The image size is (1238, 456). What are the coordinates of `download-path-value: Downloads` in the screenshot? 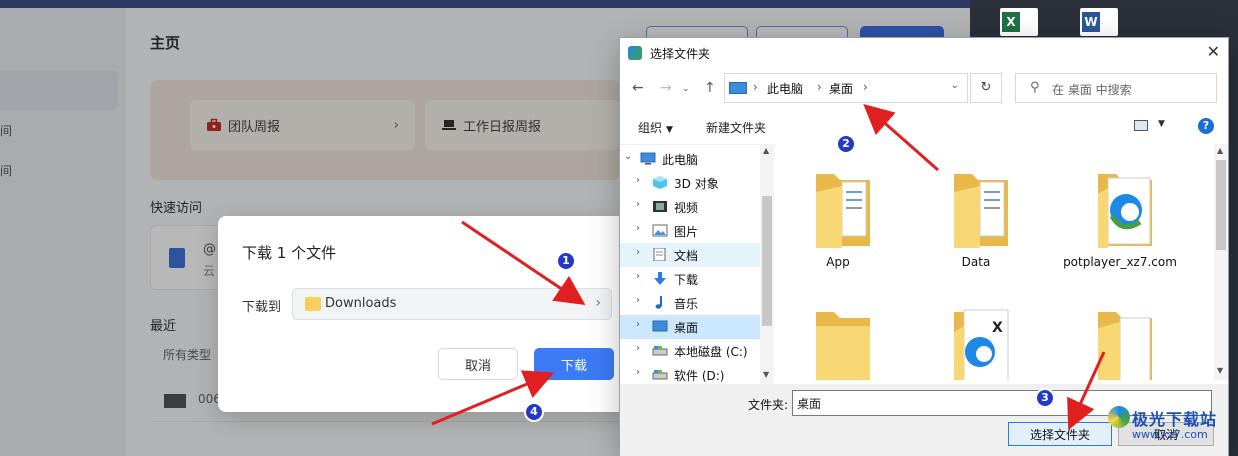 It's located at (361, 303).